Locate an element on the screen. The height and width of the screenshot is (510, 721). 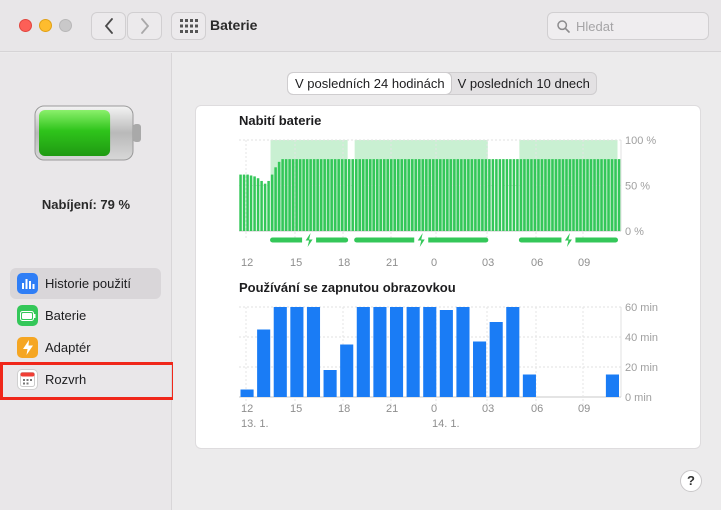
usage-y-tick-label: 60 min is located at coordinates (641, 308).